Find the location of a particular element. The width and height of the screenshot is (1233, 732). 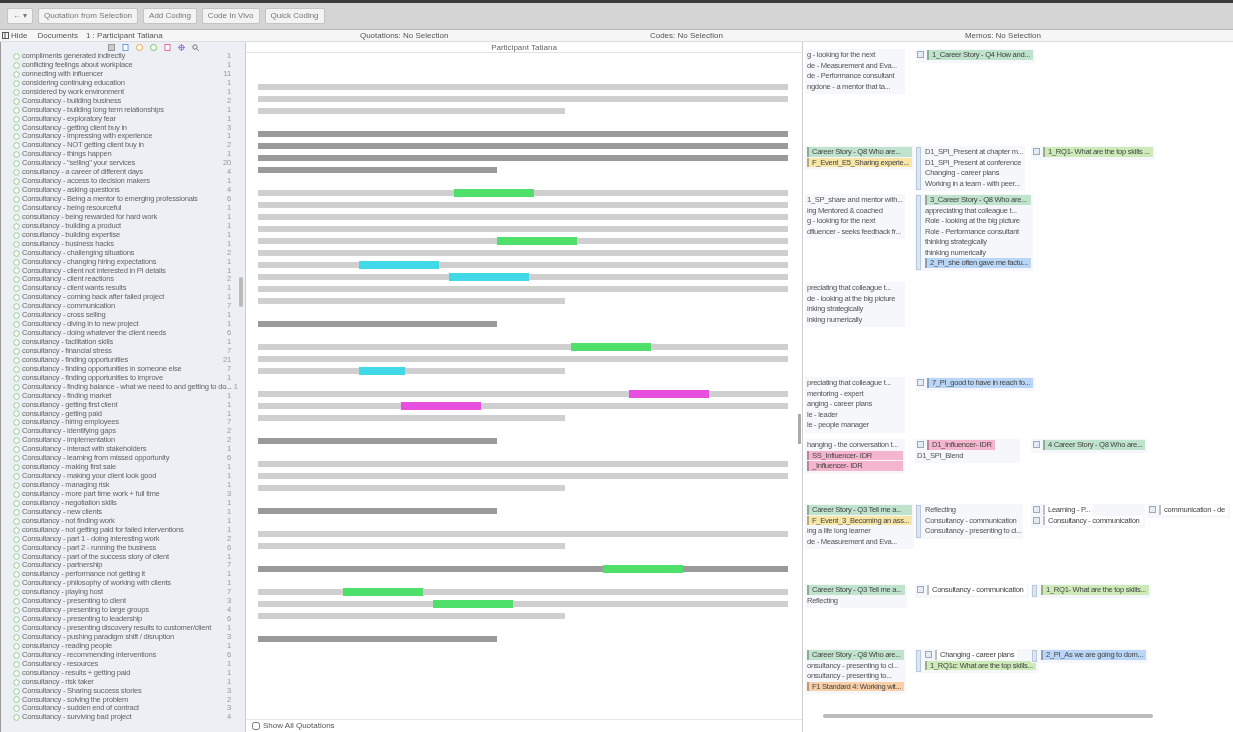

document-title: Participant Tatiana is located at coordinates (524, 47).